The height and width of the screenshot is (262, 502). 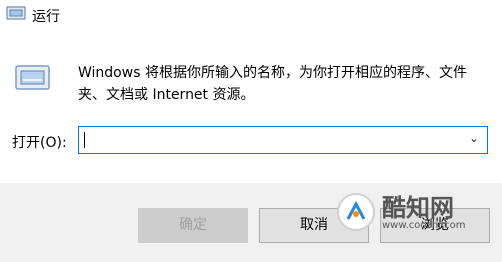 What do you see at coordinates (356, 212) in the screenshot?
I see `watermark-logo-icon` at bounding box center [356, 212].